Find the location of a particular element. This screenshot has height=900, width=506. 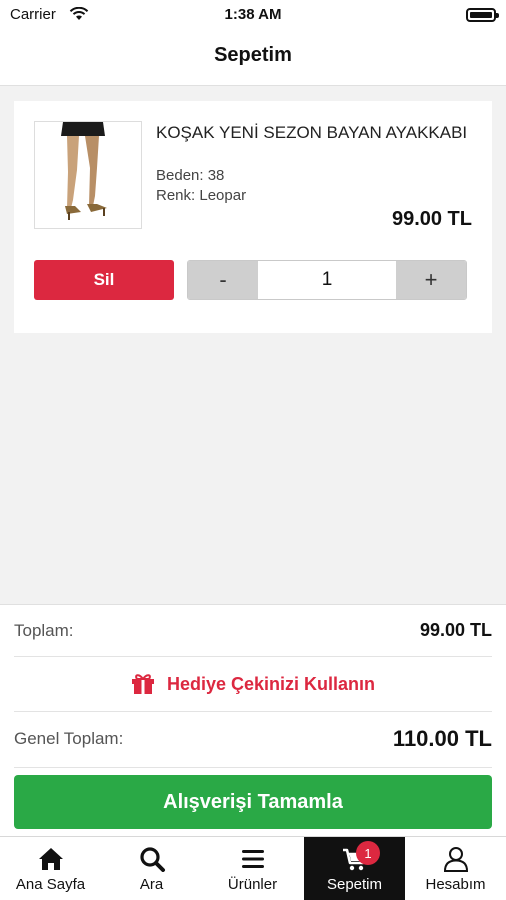

clock: 1:38 AM is located at coordinates (253, 14).